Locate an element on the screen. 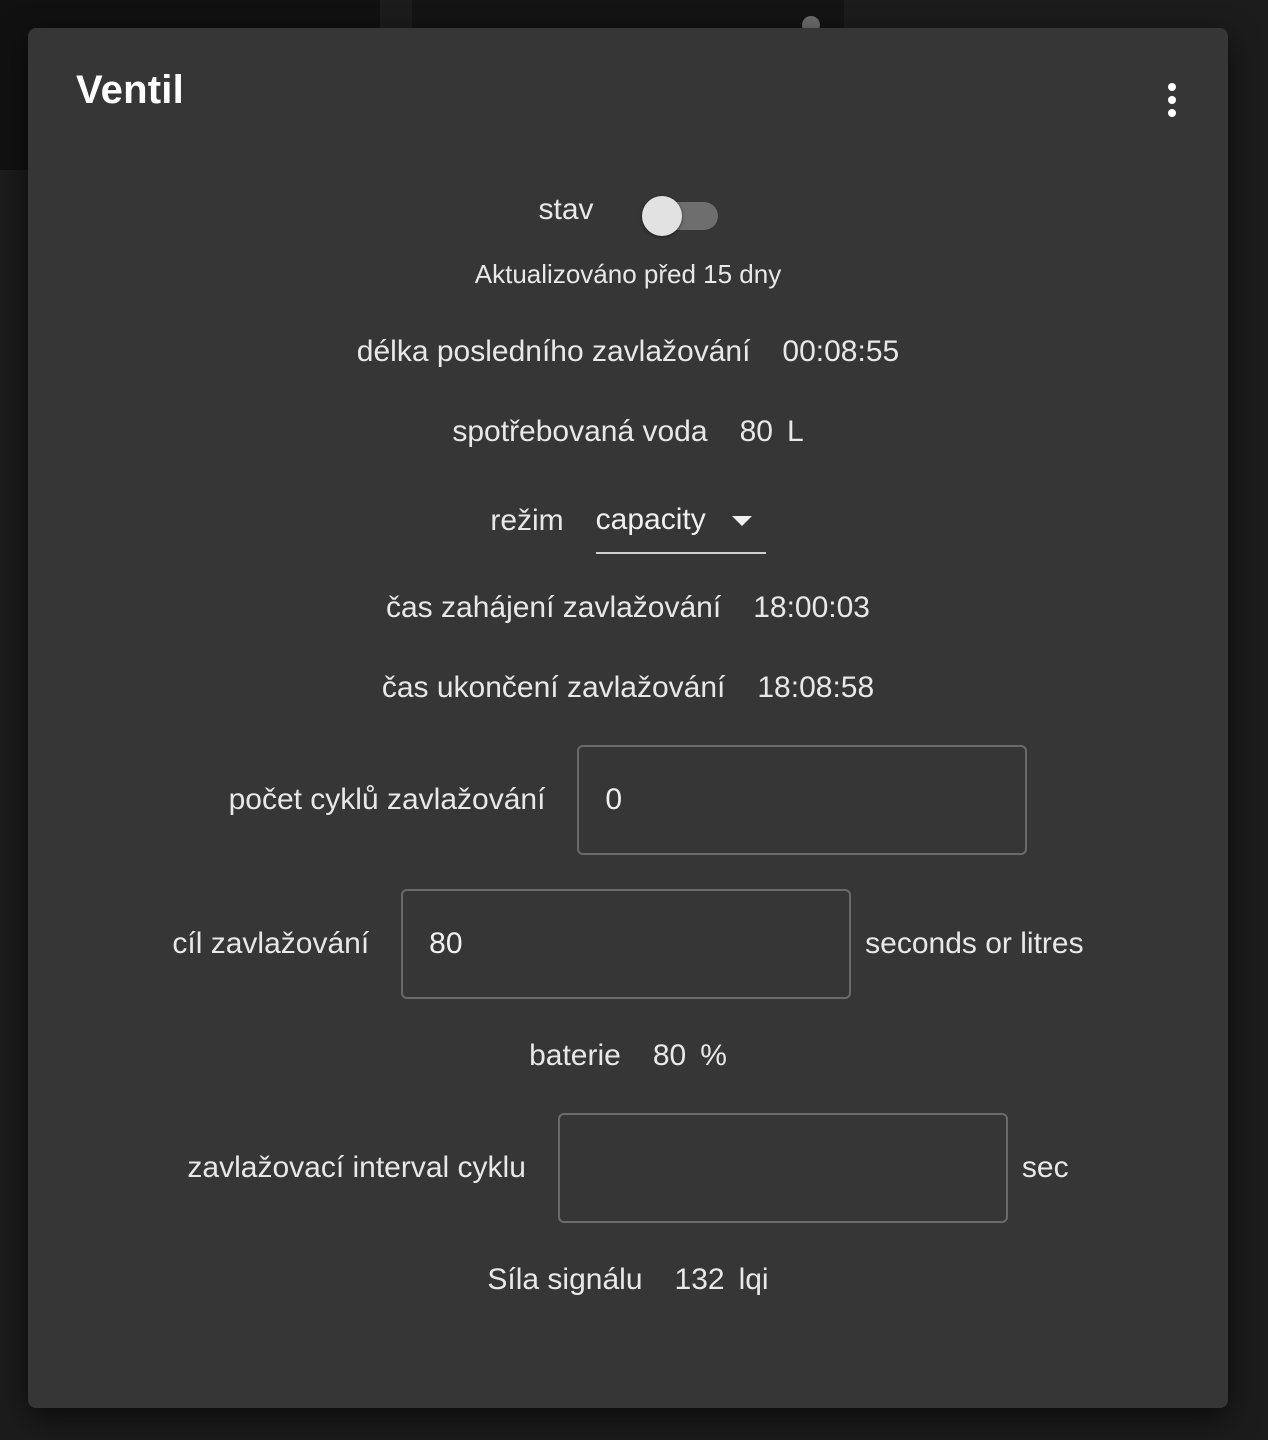 This screenshot has width=1268, height=1440. cycles-label: počet cyklů zavlažování is located at coordinates (387, 799).